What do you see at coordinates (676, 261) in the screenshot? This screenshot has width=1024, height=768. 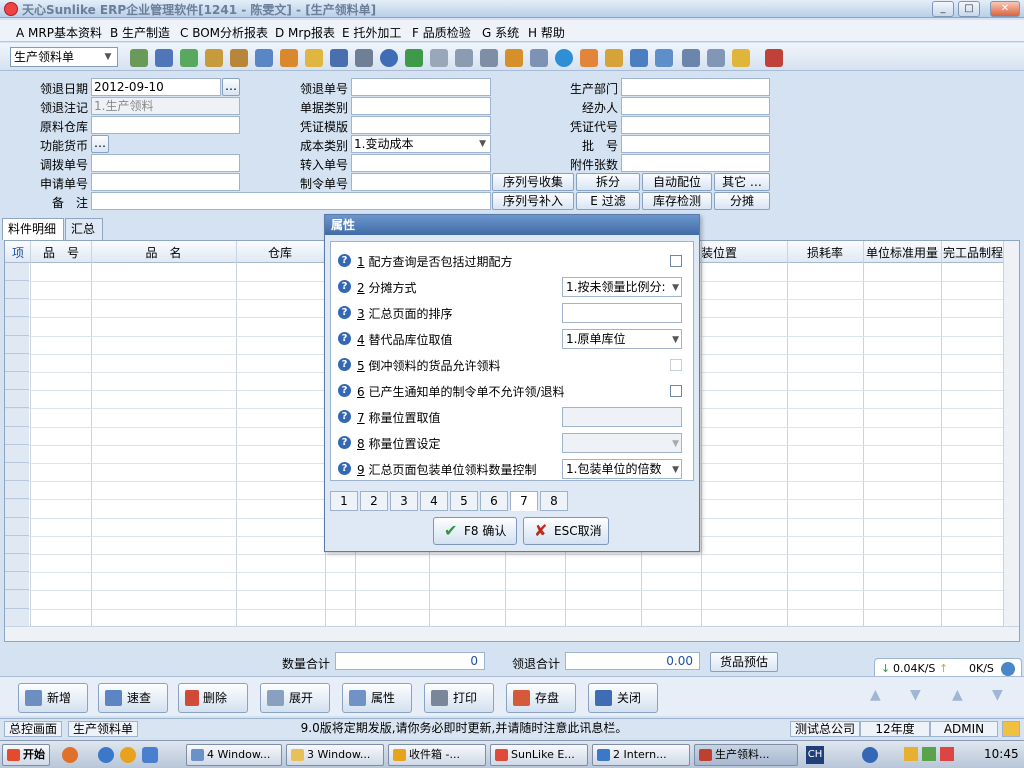 I see `include-expired-checkbox` at bounding box center [676, 261].